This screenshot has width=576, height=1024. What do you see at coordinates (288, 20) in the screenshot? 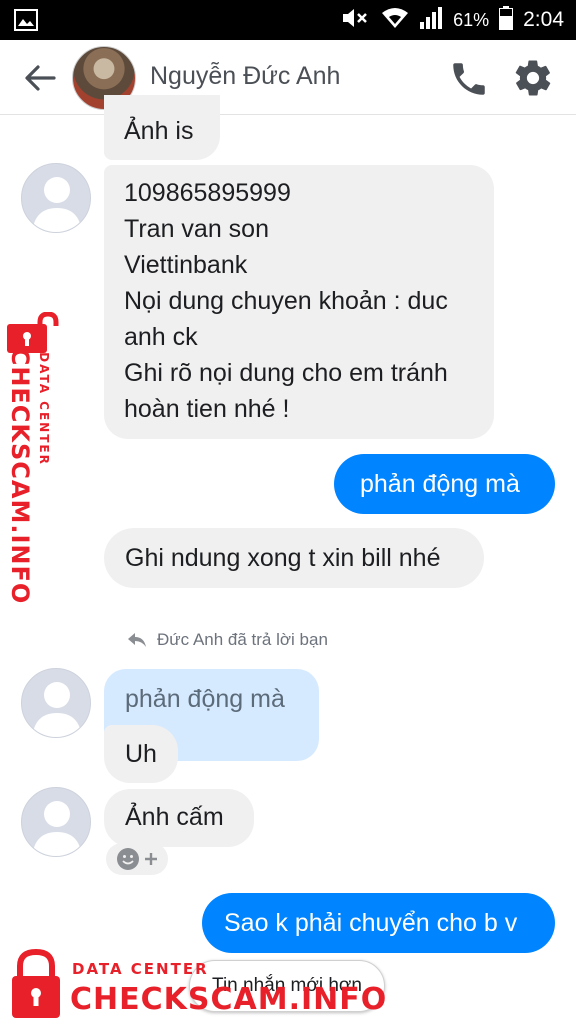
I see `status-bar: 61% 2:04` at bounding box center [288, 20].